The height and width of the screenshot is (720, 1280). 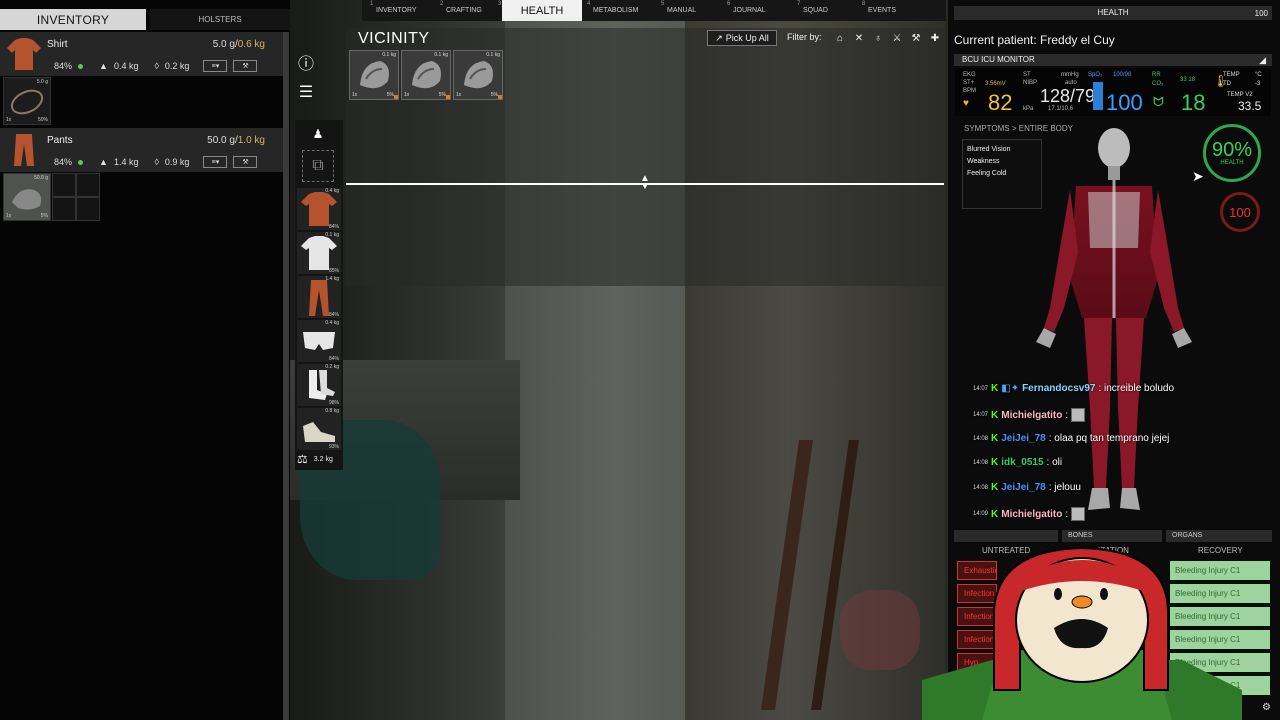 What do you see at coordinates (27, 101) in the screenshot?
I see `shirt-container-slot: 5.0 g 1x 50%` at bounding box center [27, 101].